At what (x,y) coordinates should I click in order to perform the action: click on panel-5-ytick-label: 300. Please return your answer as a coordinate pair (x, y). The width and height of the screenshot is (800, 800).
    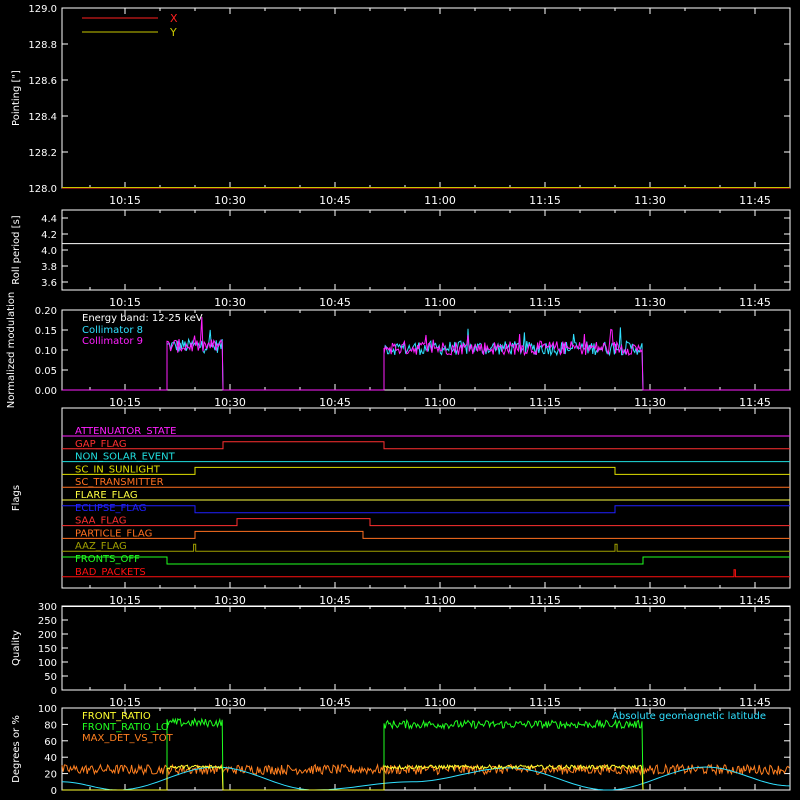
    Looking at the image, I should click on (47, 607).